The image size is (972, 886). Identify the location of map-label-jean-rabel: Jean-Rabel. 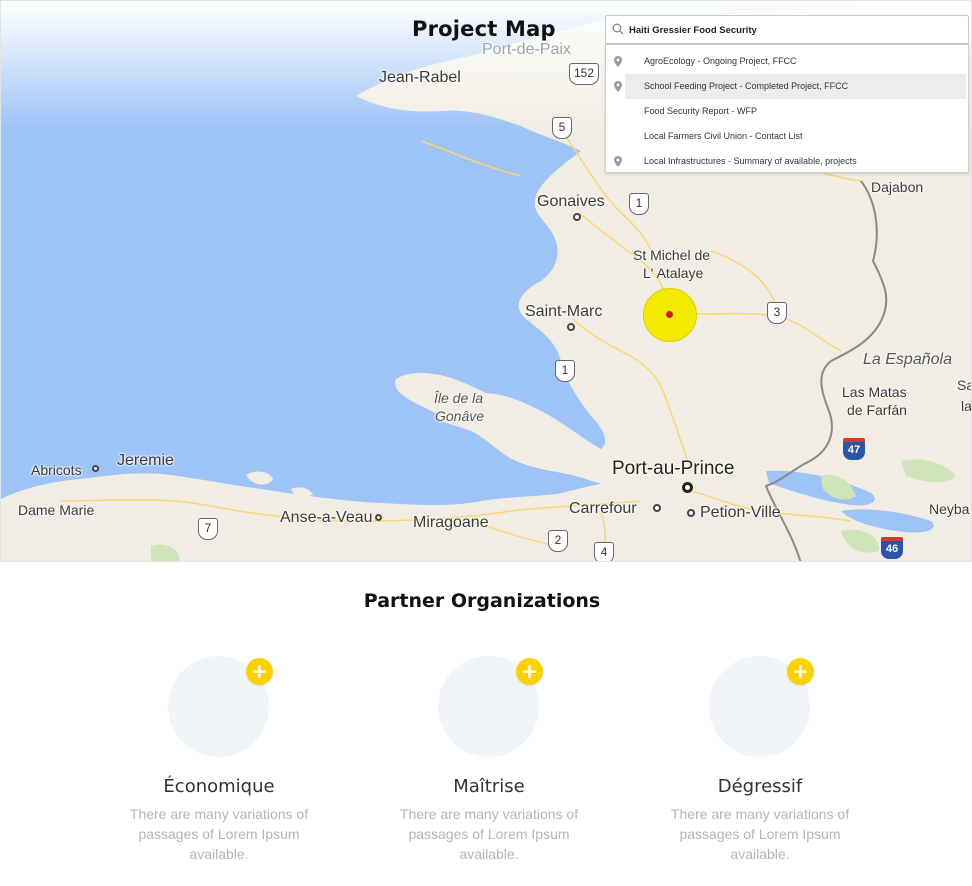
(420, 77).